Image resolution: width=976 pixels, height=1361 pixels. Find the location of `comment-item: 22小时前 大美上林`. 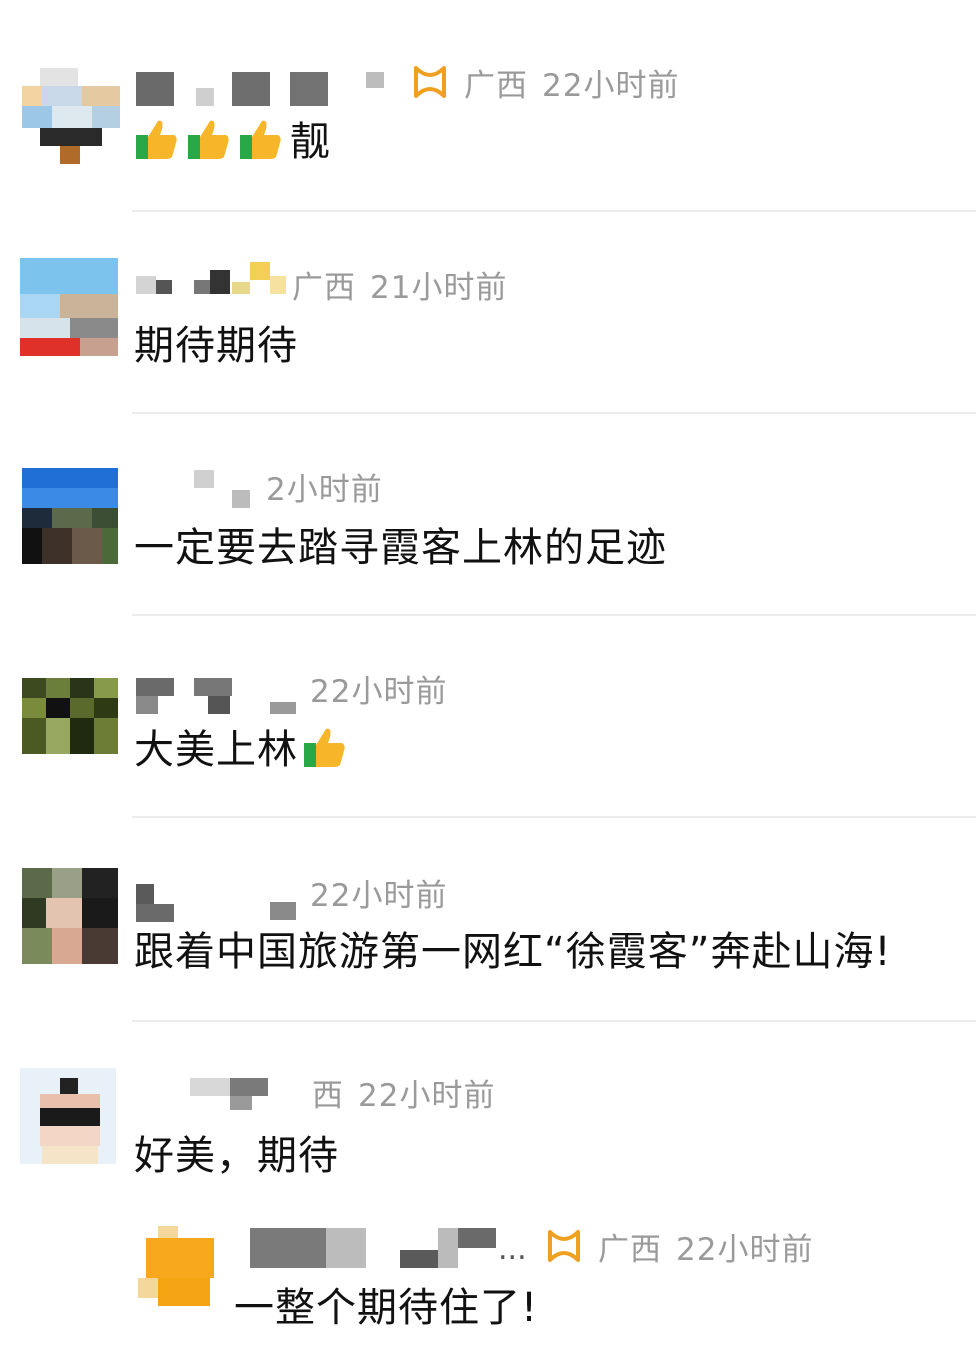

comment-item: 22小时前 大美上林 is located at coordinates (488, 717).